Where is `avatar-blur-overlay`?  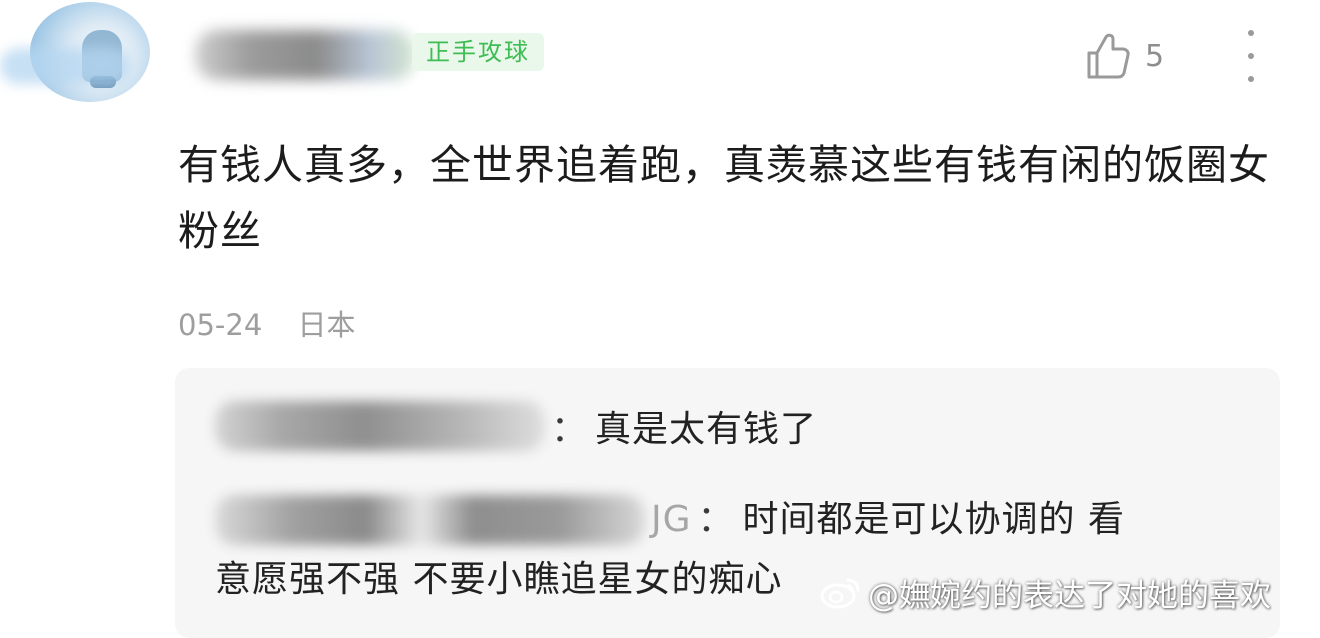 avatar-blur-overlay is located at coordinates (65, 66).